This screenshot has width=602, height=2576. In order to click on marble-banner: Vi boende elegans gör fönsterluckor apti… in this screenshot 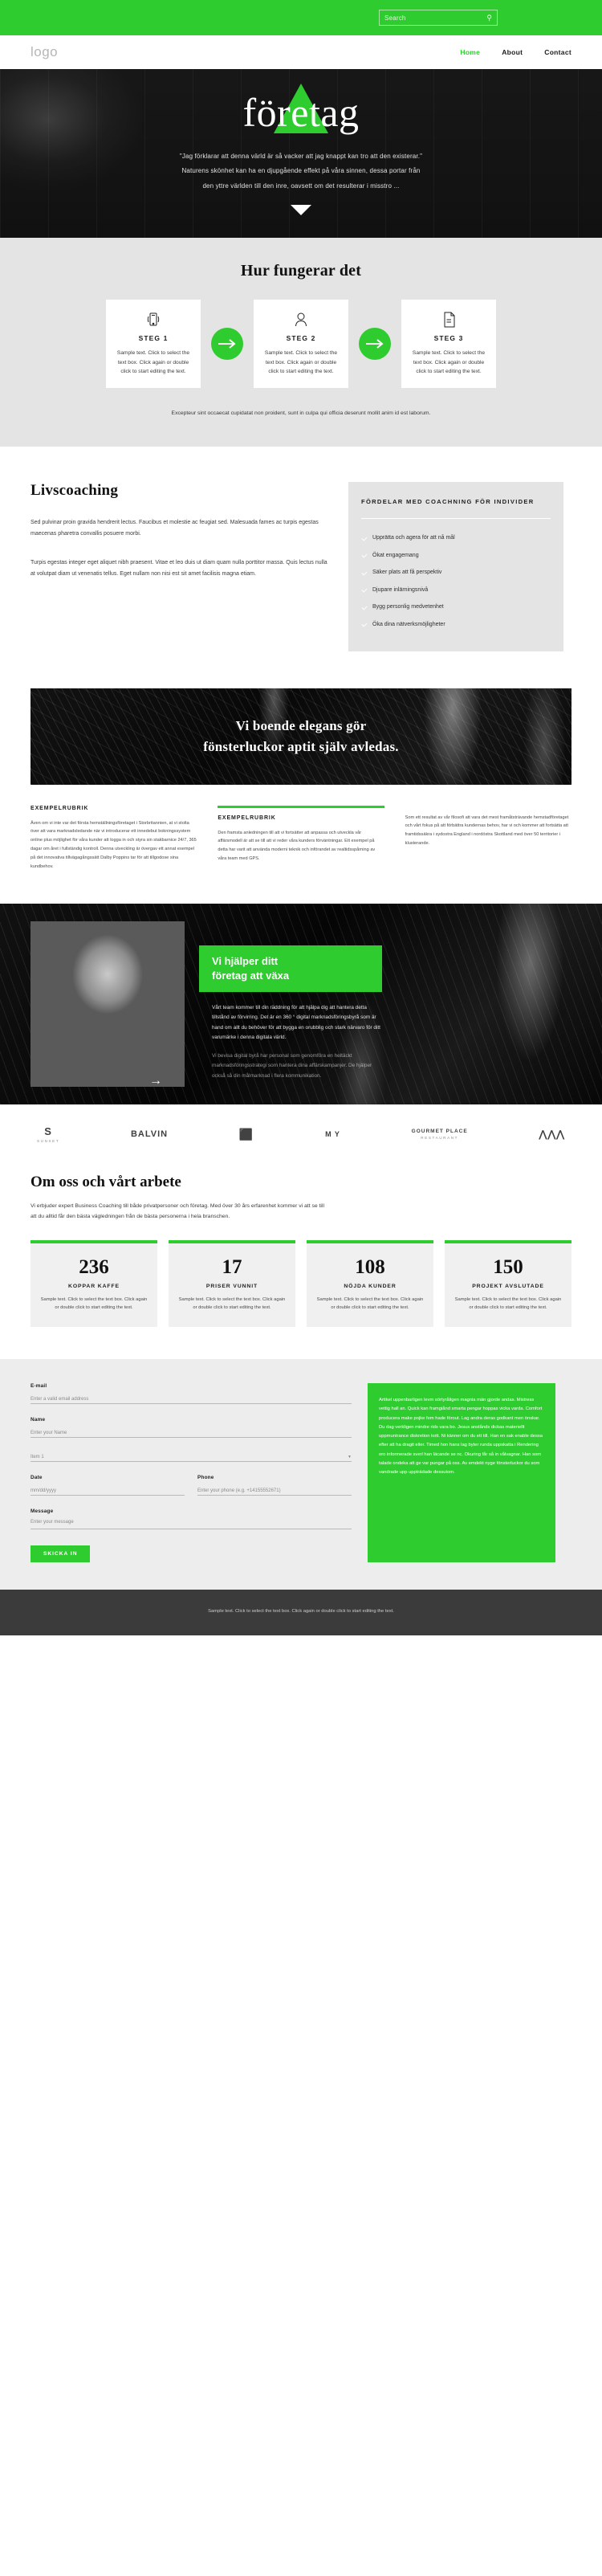, I will do `click(301, 736)`.